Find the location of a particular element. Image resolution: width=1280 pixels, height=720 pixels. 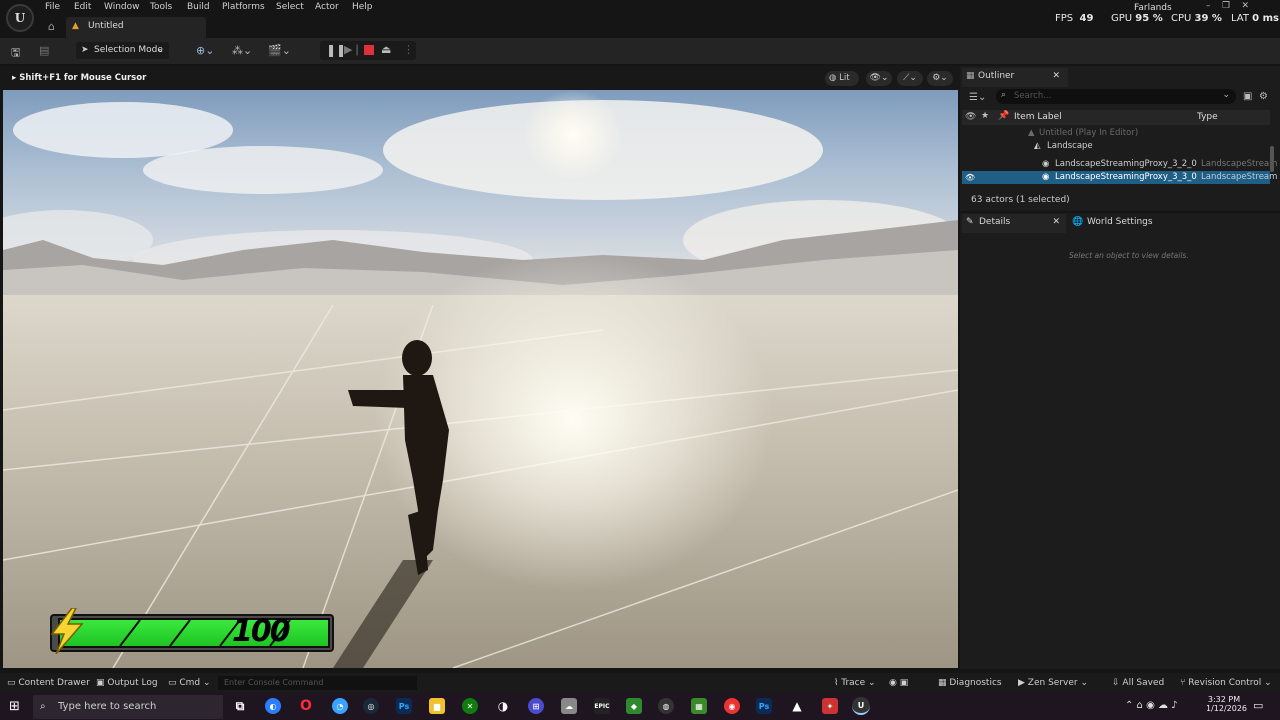

file-explorer-icon: ▆ is located at coordinates (437, 706).